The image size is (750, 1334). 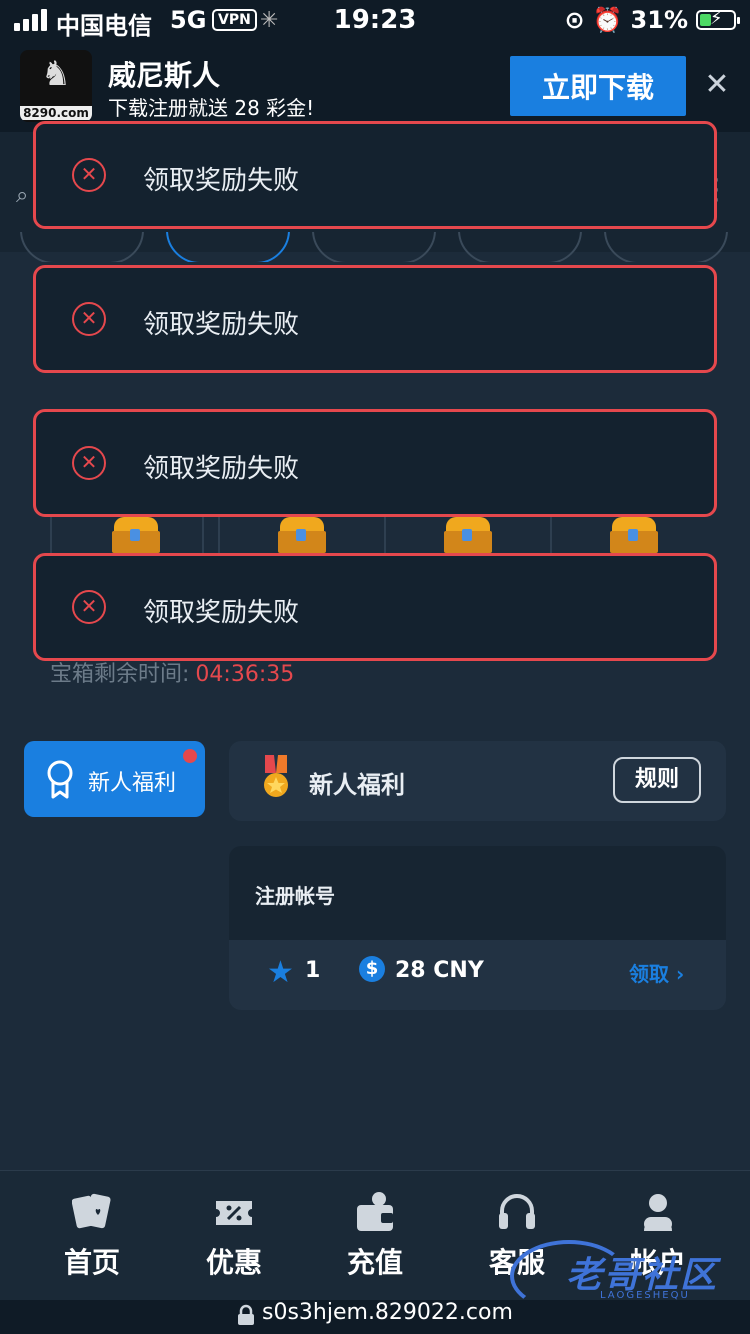 I want to click on app-promo-banner: ♞ 8290.com 威尼斯人 下载注册就送 28 彩金! 立即下载 ✕, so click(x=375, y=86).